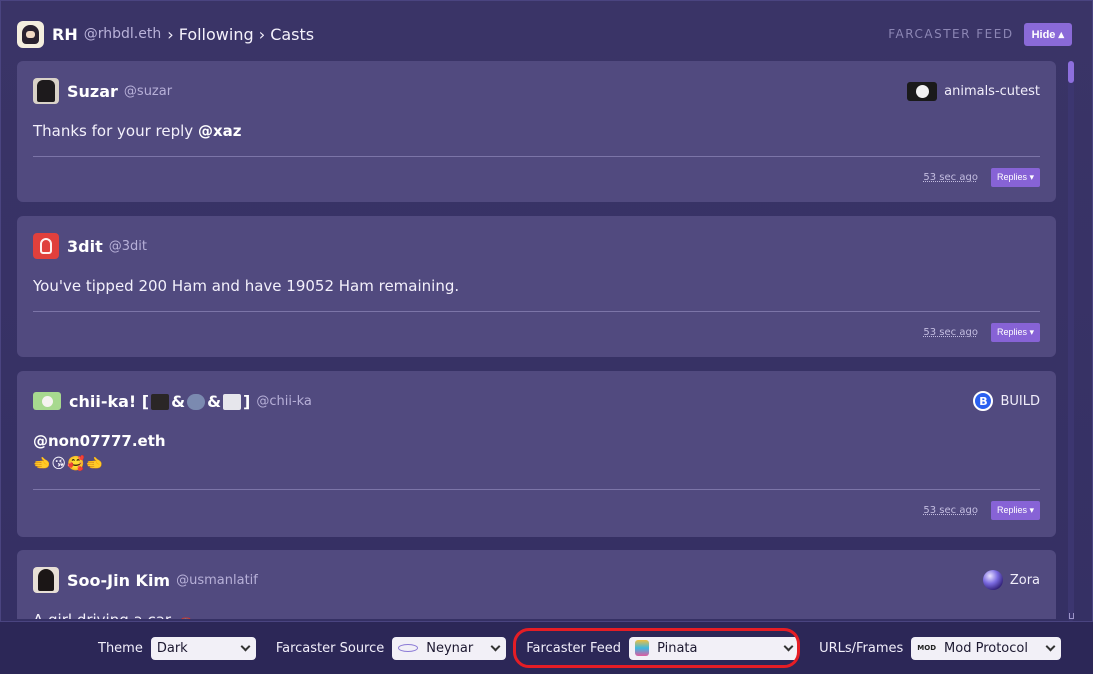 This screenshot has height=674, width=1093. Describe the element at coordinates (85, 246) in the screenshot. I see `author-name: 3dit` at that location.